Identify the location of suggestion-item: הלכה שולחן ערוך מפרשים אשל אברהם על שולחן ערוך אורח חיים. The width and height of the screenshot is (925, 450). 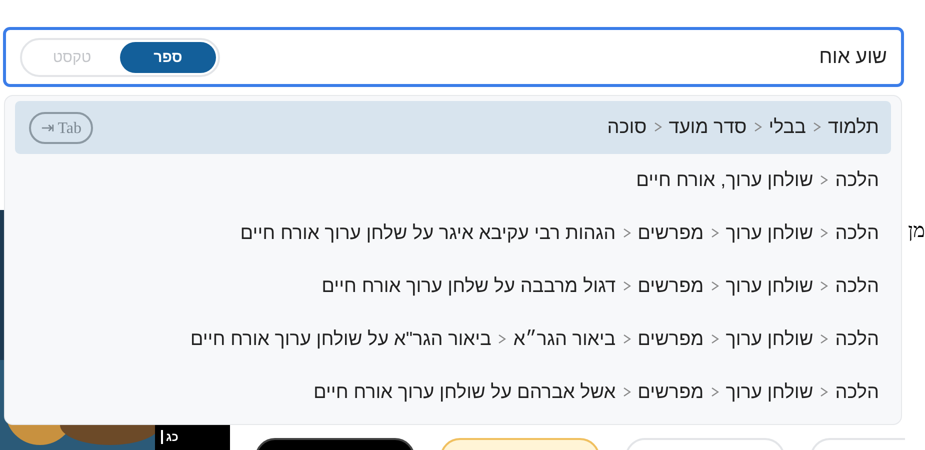
(453, 392).